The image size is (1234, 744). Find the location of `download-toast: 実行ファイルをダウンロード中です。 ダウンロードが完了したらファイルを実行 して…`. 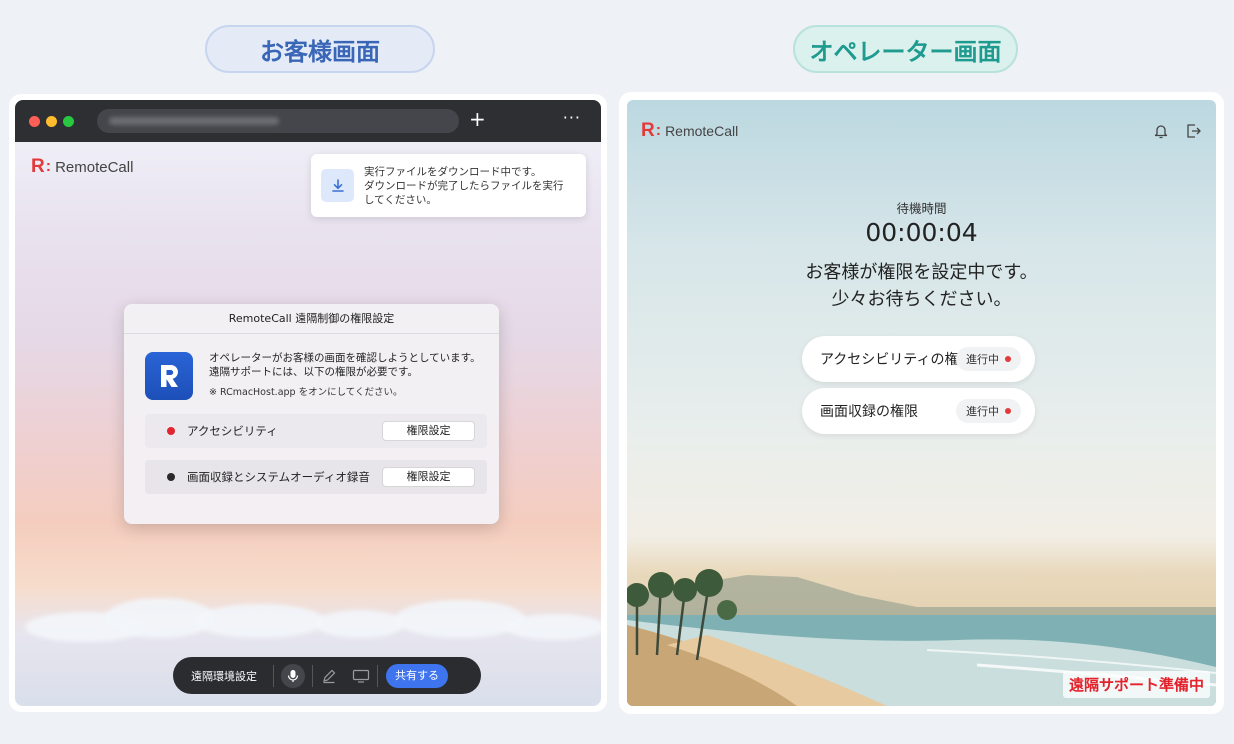

download-toast: 実行ファイルをダウンロード中です。 ダウンロードが完了したらファイルを実行 して… is located at coordinates (448, 185).